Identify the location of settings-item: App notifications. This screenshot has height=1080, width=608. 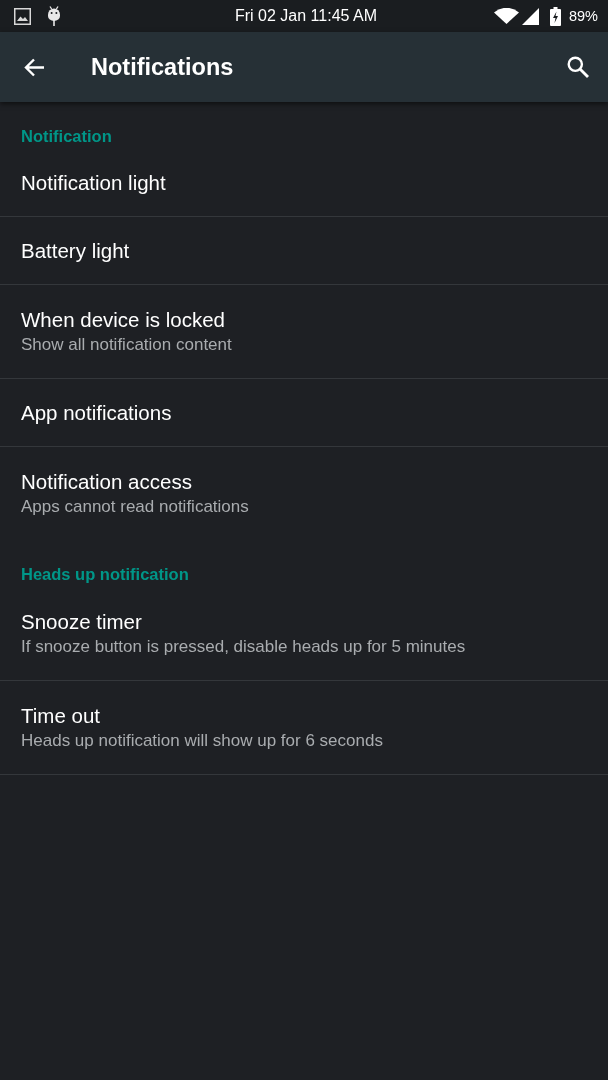
(304, 413).